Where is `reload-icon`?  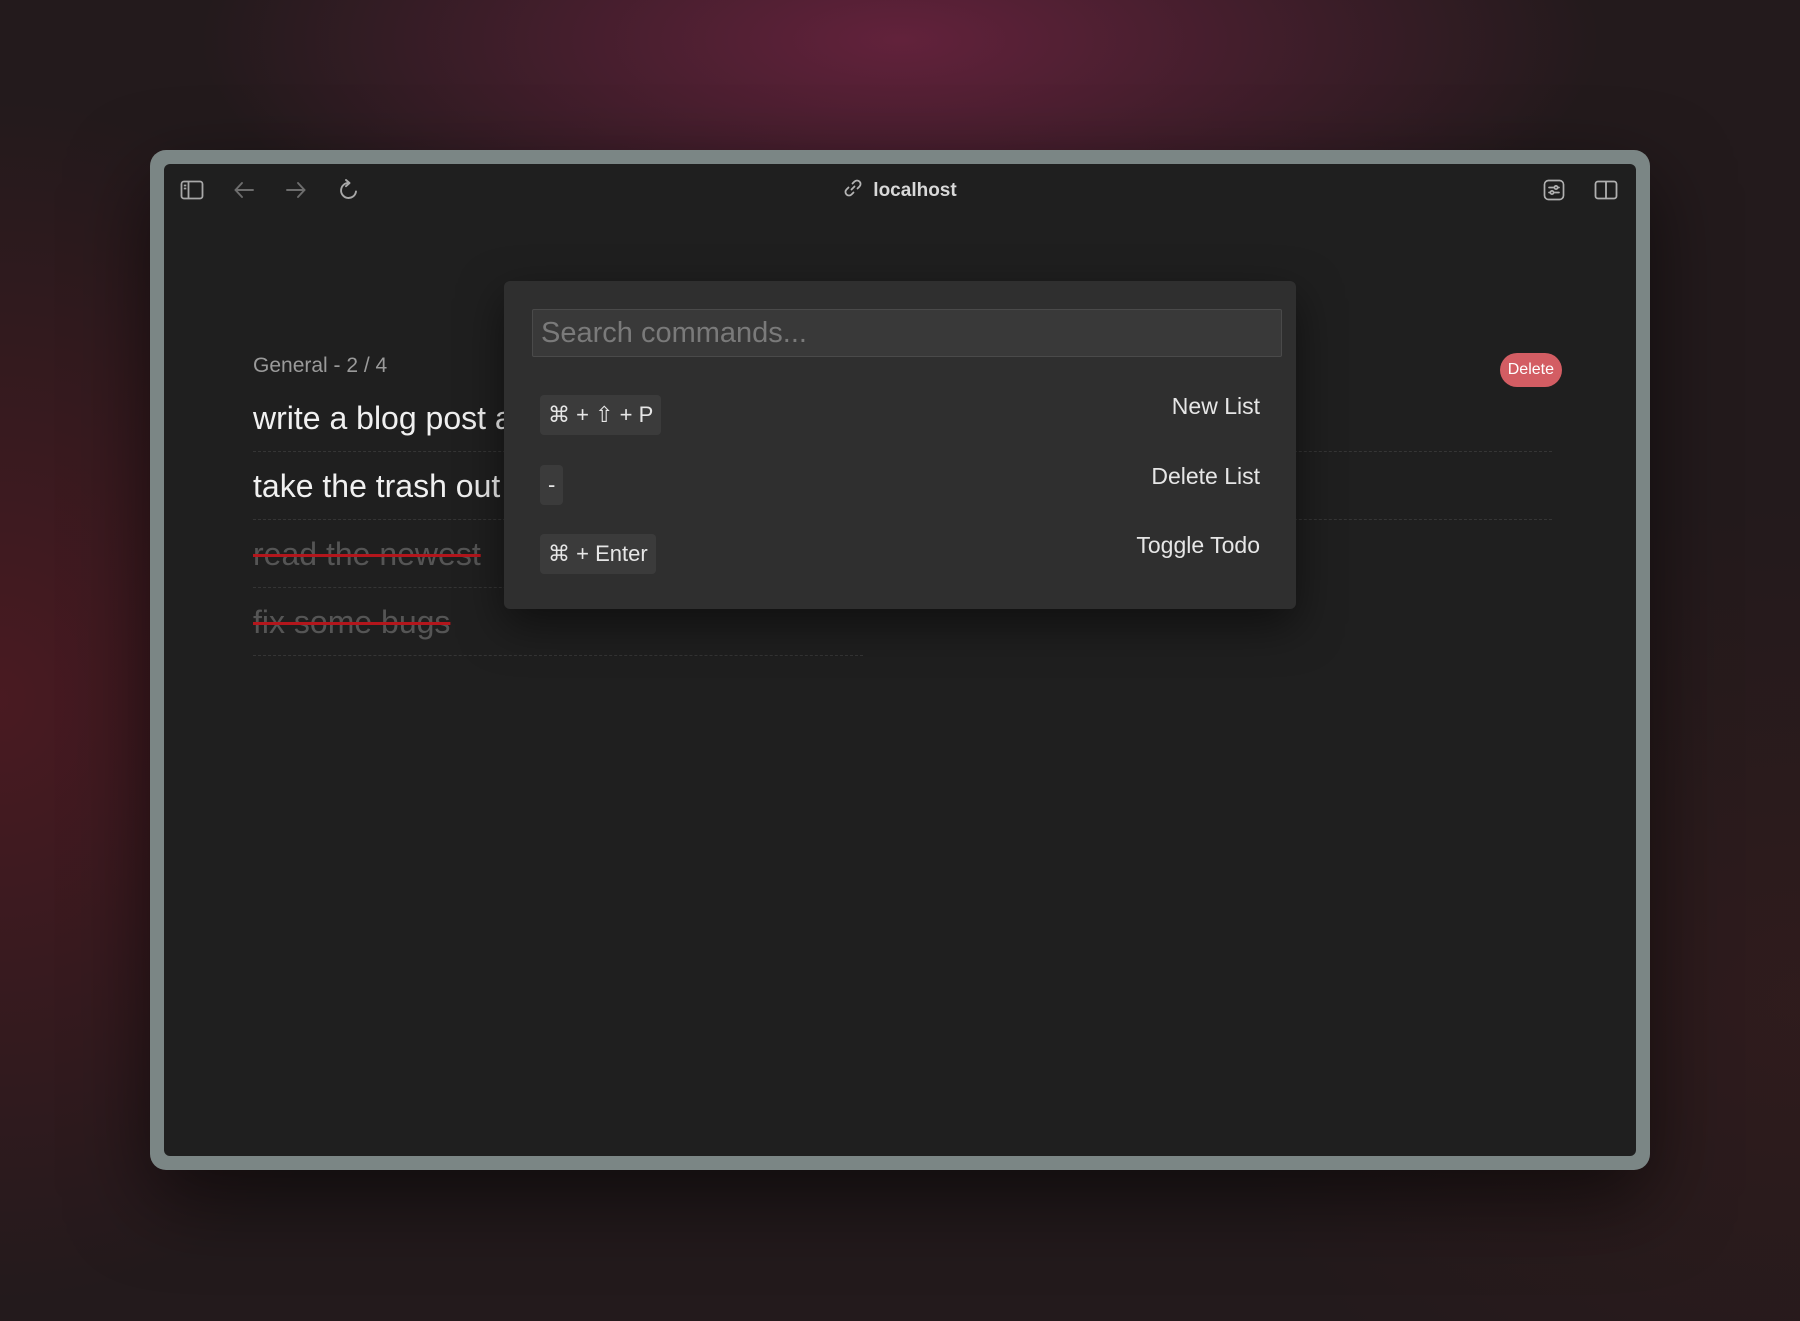 reload-icon is located at coordinates (349, 190).